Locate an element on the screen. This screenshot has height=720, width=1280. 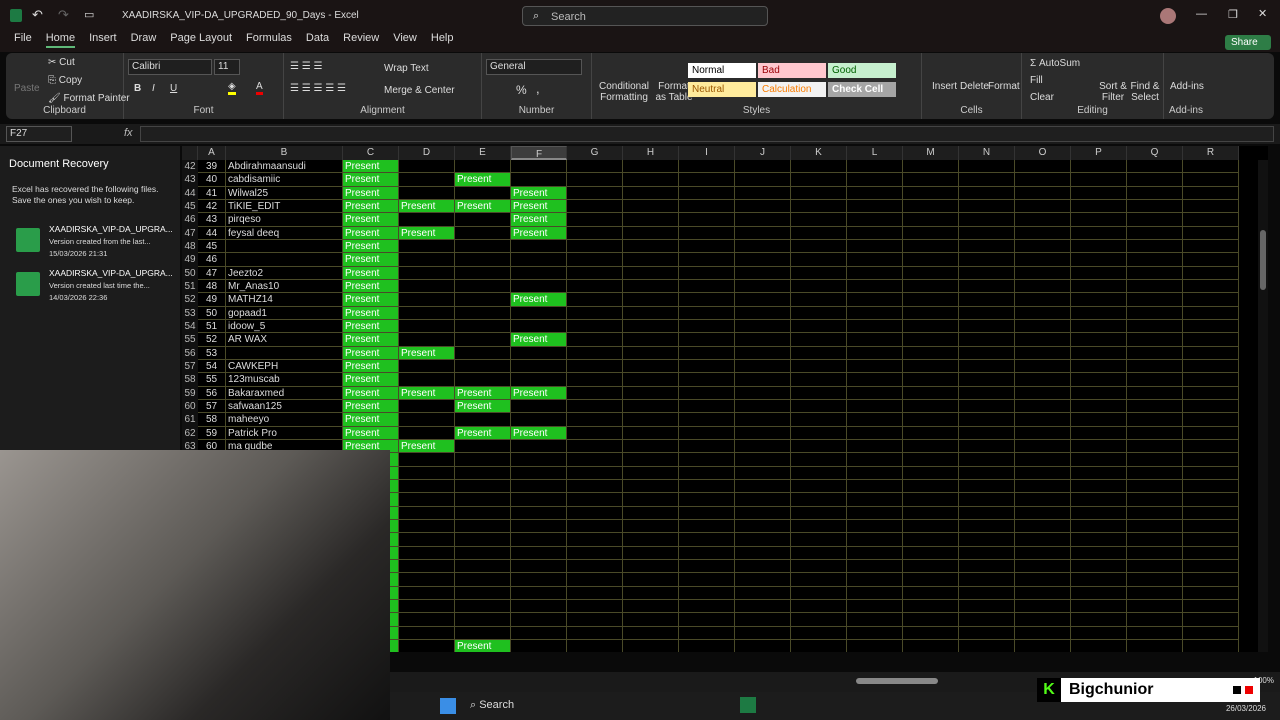
tab-data: Data is located at coordinates (317, 38).